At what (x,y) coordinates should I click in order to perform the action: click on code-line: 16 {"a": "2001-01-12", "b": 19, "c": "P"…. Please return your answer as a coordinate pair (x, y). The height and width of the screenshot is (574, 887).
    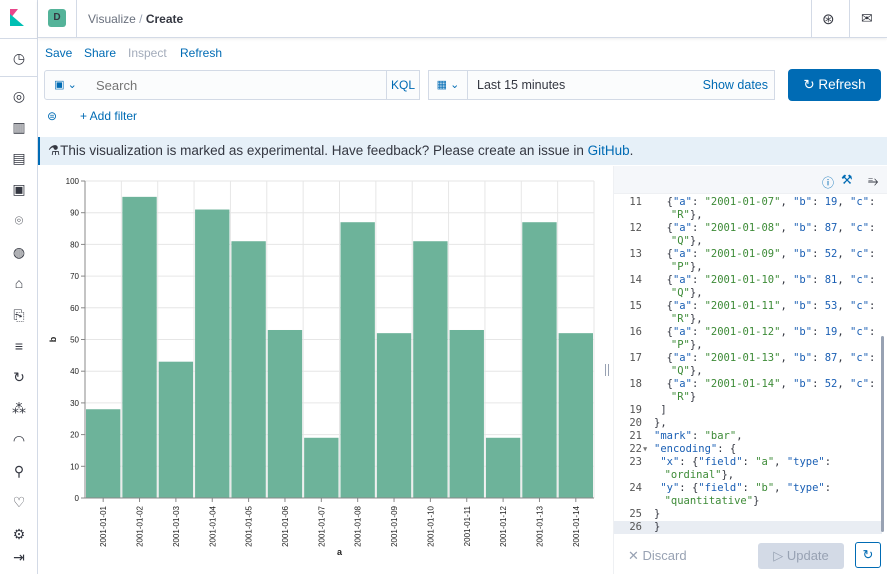
    Looking at the image, I should click on (752, 338).